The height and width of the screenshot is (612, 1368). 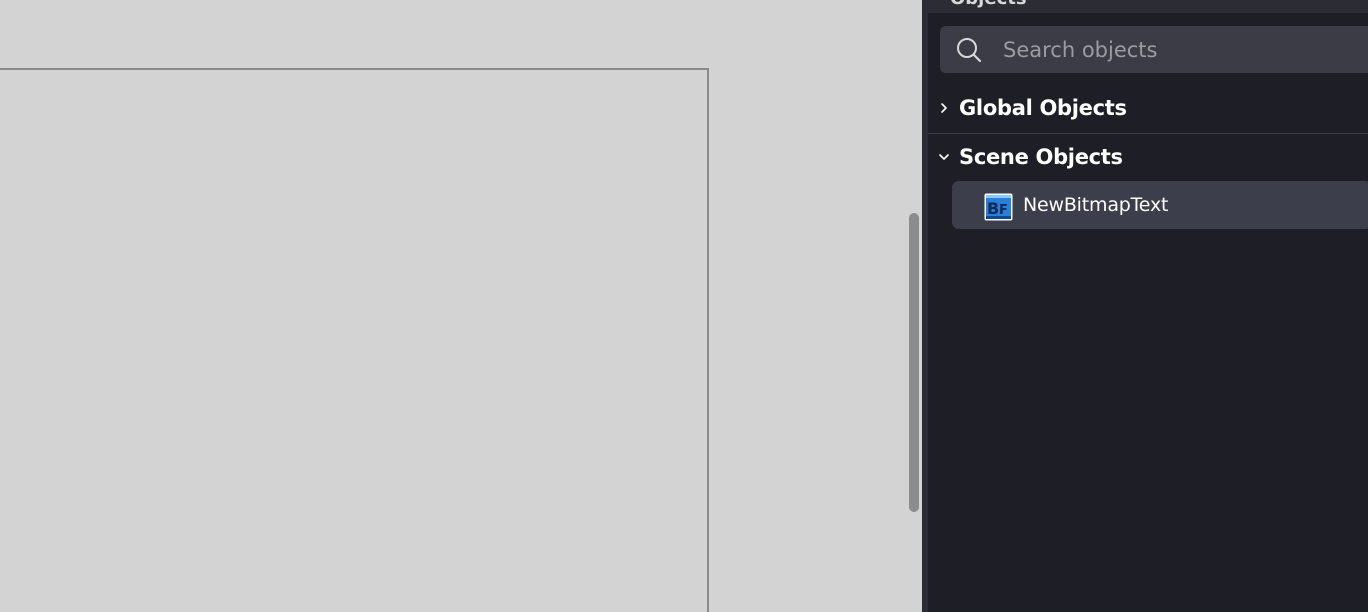 What do you see at coordinates (914, 362) in the screenshot?
I see `canvas-scrollbar-thumb` at bounding box center [914, 362].